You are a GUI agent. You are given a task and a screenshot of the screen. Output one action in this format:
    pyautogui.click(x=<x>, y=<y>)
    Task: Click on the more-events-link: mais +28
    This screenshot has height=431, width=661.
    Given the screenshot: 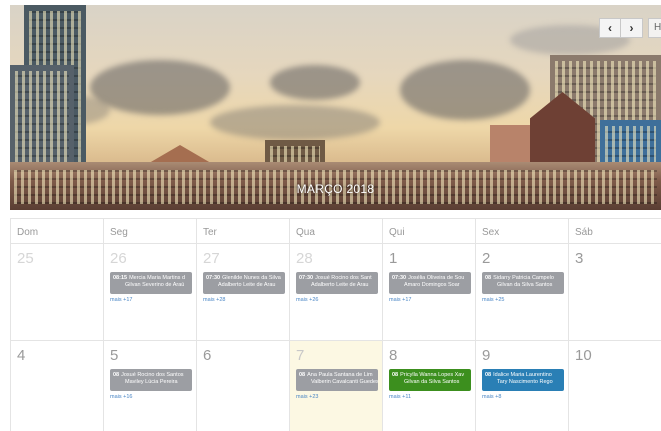 What is the action you would take?
    pyautogui.click(x=214, y=300)
    